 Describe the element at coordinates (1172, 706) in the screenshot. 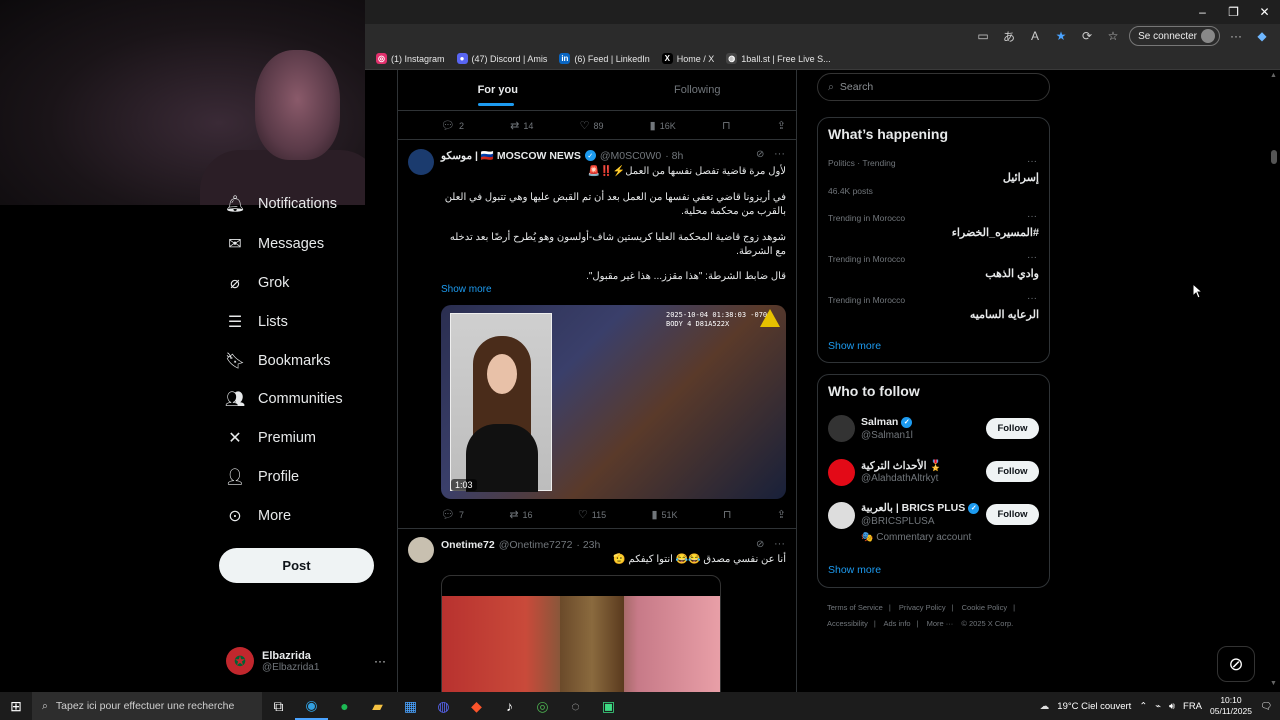

I see `volume-icon: 🔊︎` at that location.